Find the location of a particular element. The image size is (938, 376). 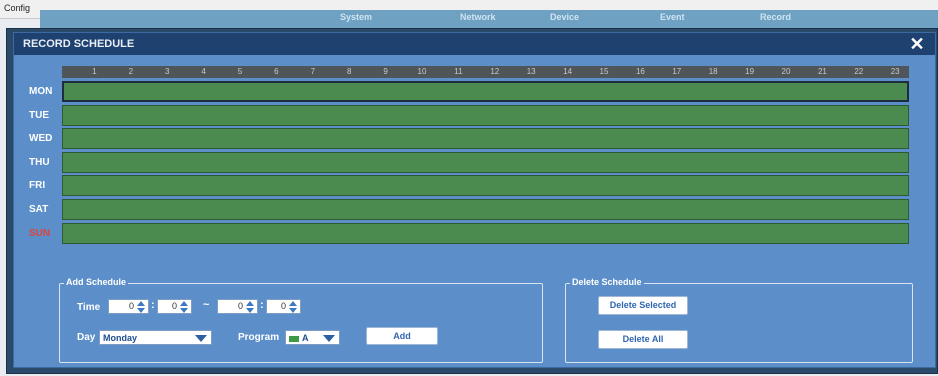

day-label: Day is located at coordinates (86, 337).